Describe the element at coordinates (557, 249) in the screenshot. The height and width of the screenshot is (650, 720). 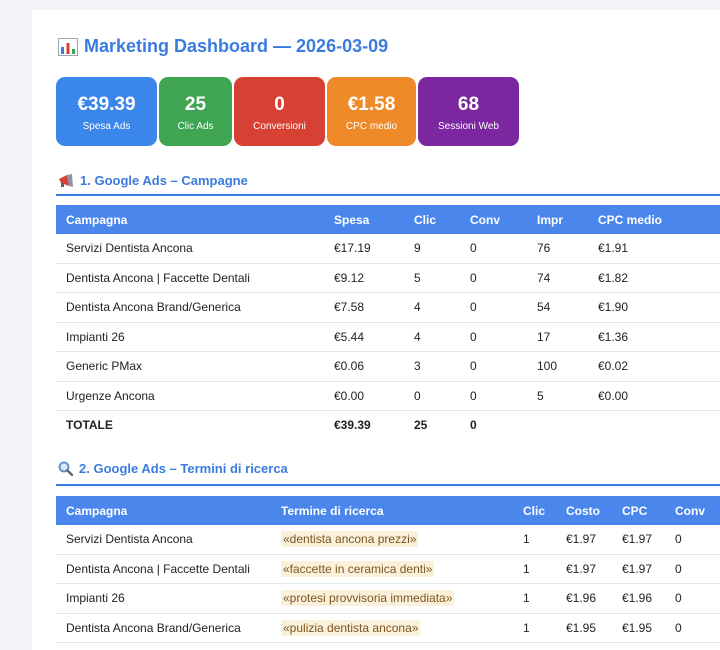
I see `impr-cell: 76` at that location.